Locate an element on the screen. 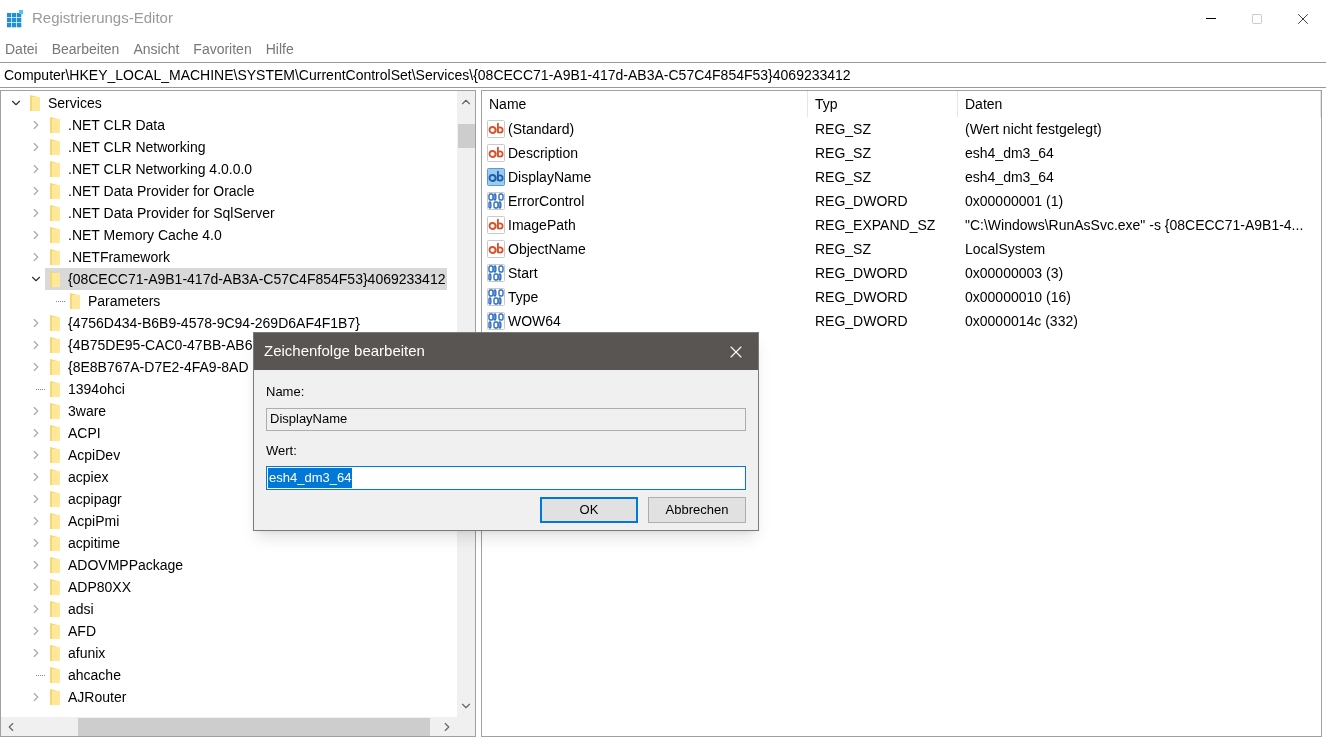  column-header: Typ is located at coordinates (883, 104).